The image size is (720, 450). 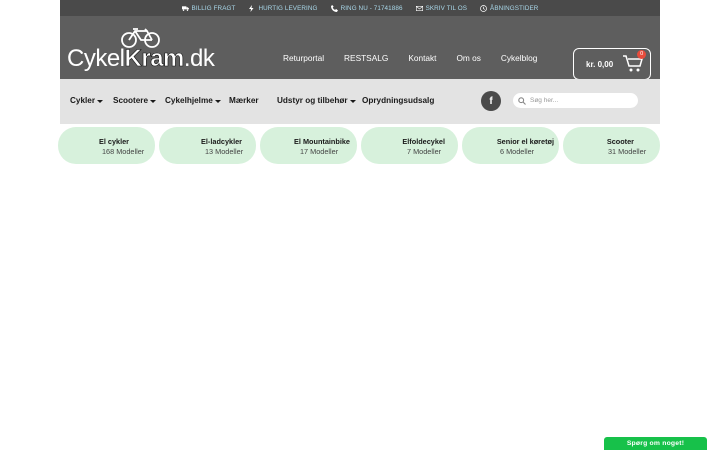 What do you see at coordinates (319, 151) in the screenshot?
I see `category-count: 17 Modeller` at bounding box center [319, 151].